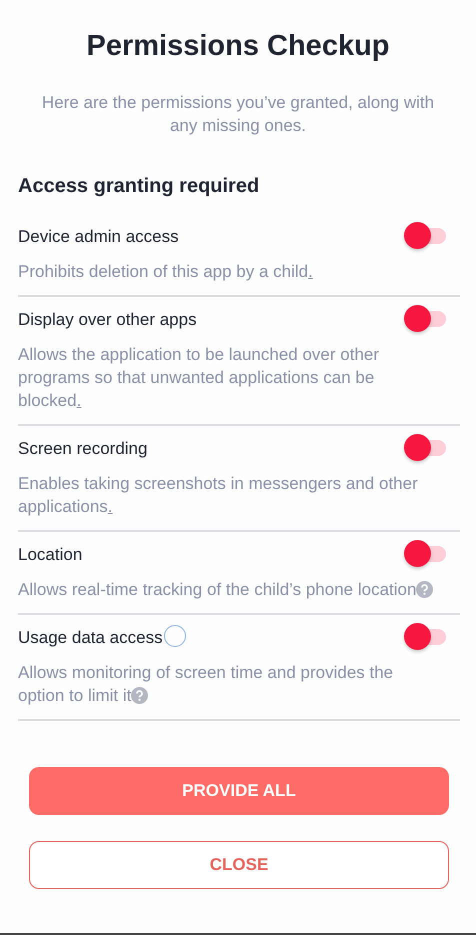  Describe the element at coordinates (139, 186) in the screenshot. I see `section-heading: Access granting required` at that location.